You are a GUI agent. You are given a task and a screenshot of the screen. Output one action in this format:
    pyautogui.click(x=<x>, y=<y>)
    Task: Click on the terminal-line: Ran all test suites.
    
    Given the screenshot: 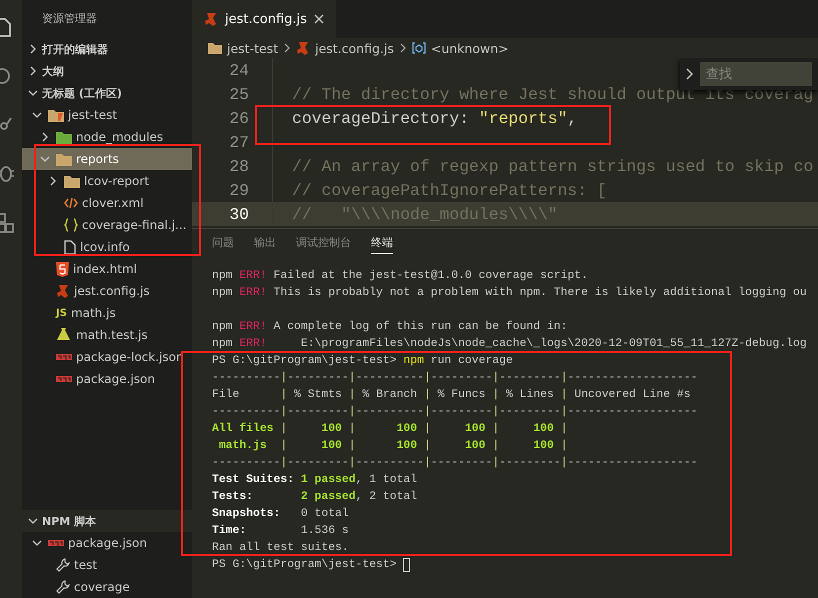 What is the action you would take?
    pyautogui.click(x=280, y=548)
    